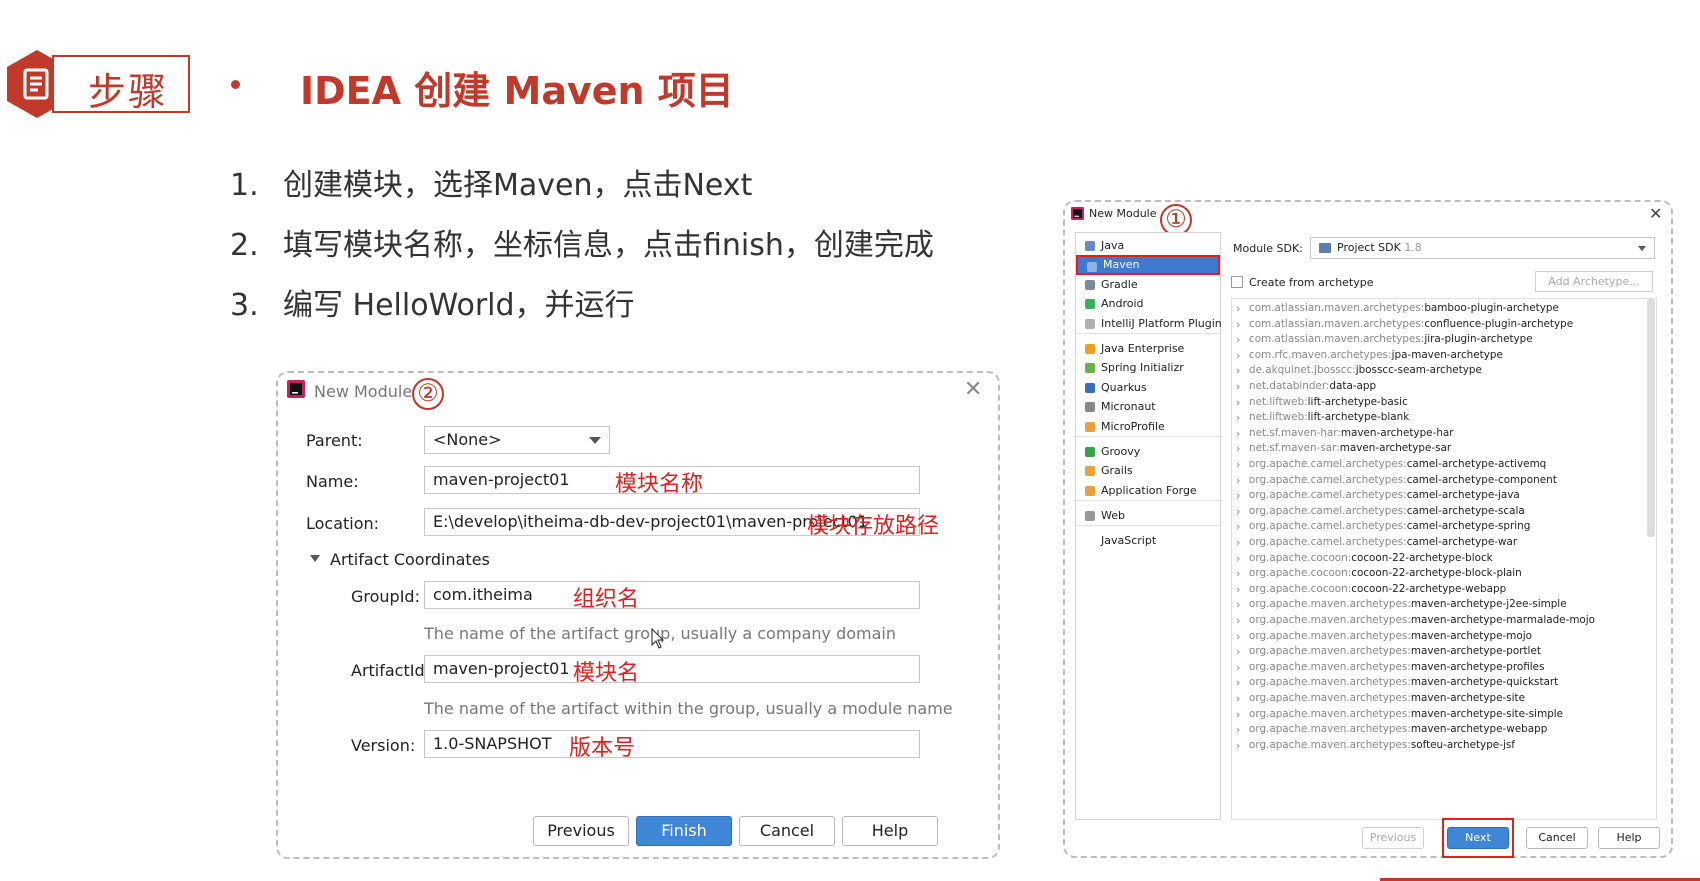  I want to click on generator-item: Micronaut, so click(1148, 407).